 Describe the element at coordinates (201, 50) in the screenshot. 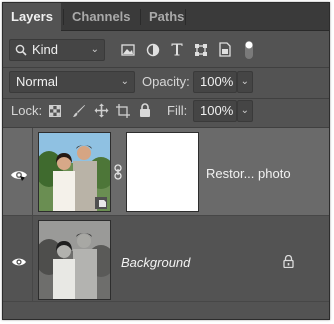

I see `shape-filter-icon` at that location.